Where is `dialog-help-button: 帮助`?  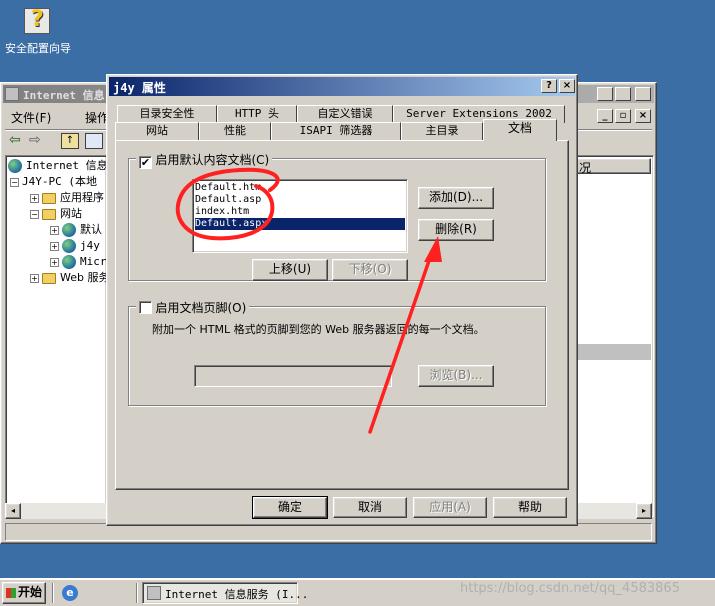
dialog-help-button: 帮助 is located at coordinates (530, 507).